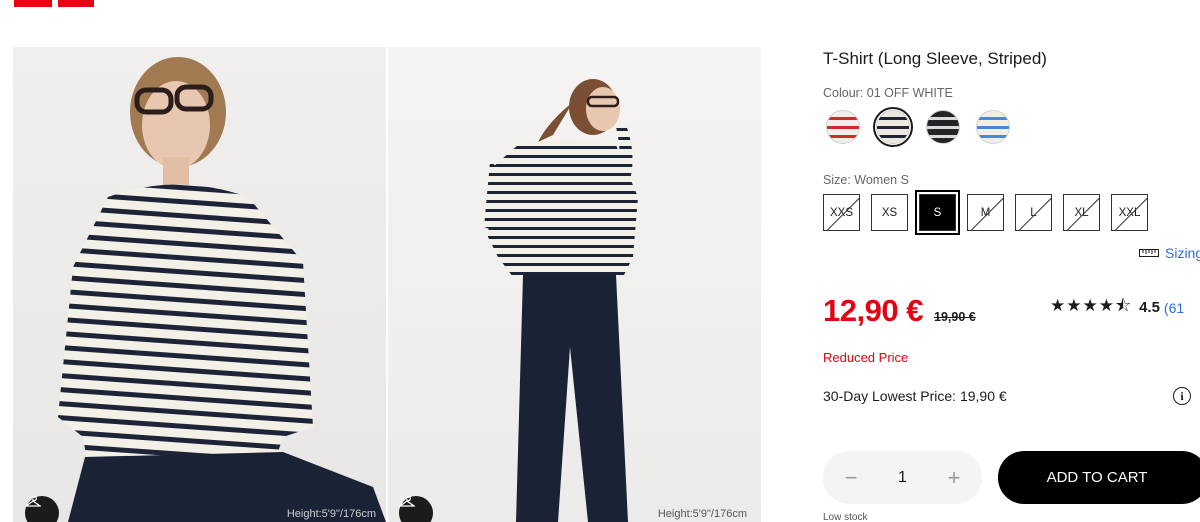  What do you see at coordinates (935, 58) in the screenshot?
I see `product-title: T-Shirt (Long Sleeve, Striped)` at bounding box center [935, 58].